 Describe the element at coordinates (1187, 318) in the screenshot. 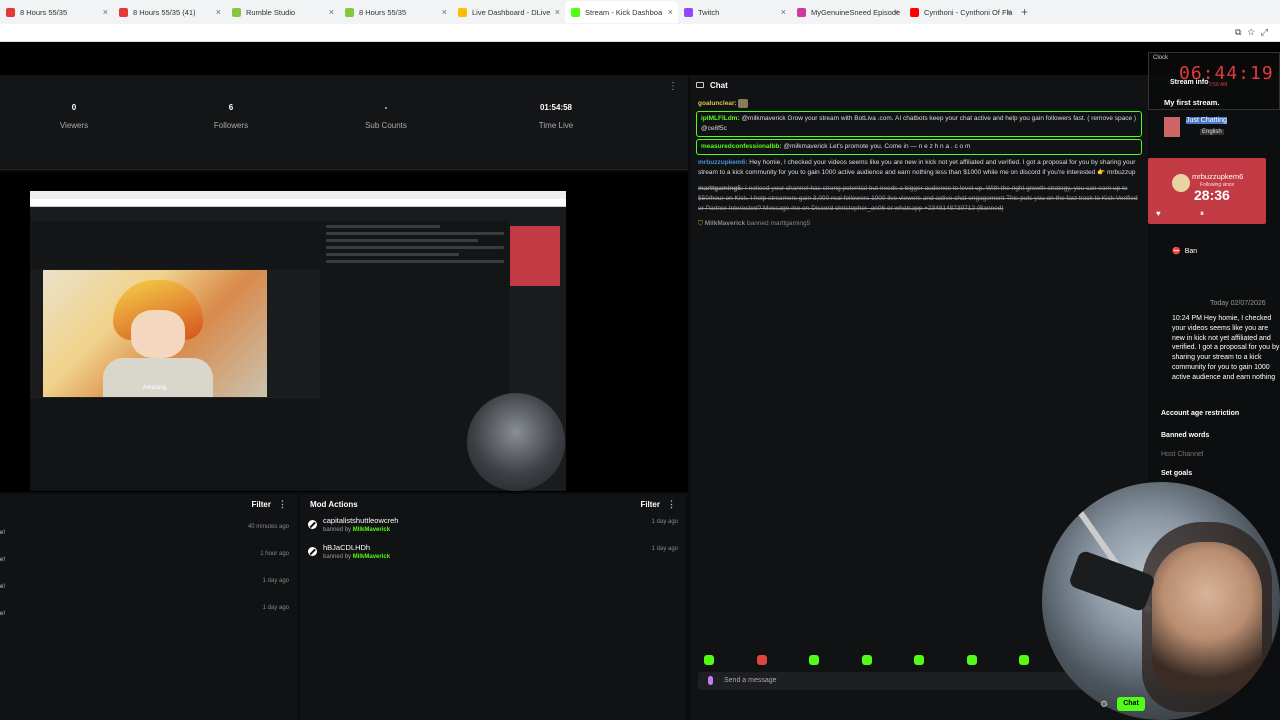

I see `ban-message-time: 10:24 PM` at that location.